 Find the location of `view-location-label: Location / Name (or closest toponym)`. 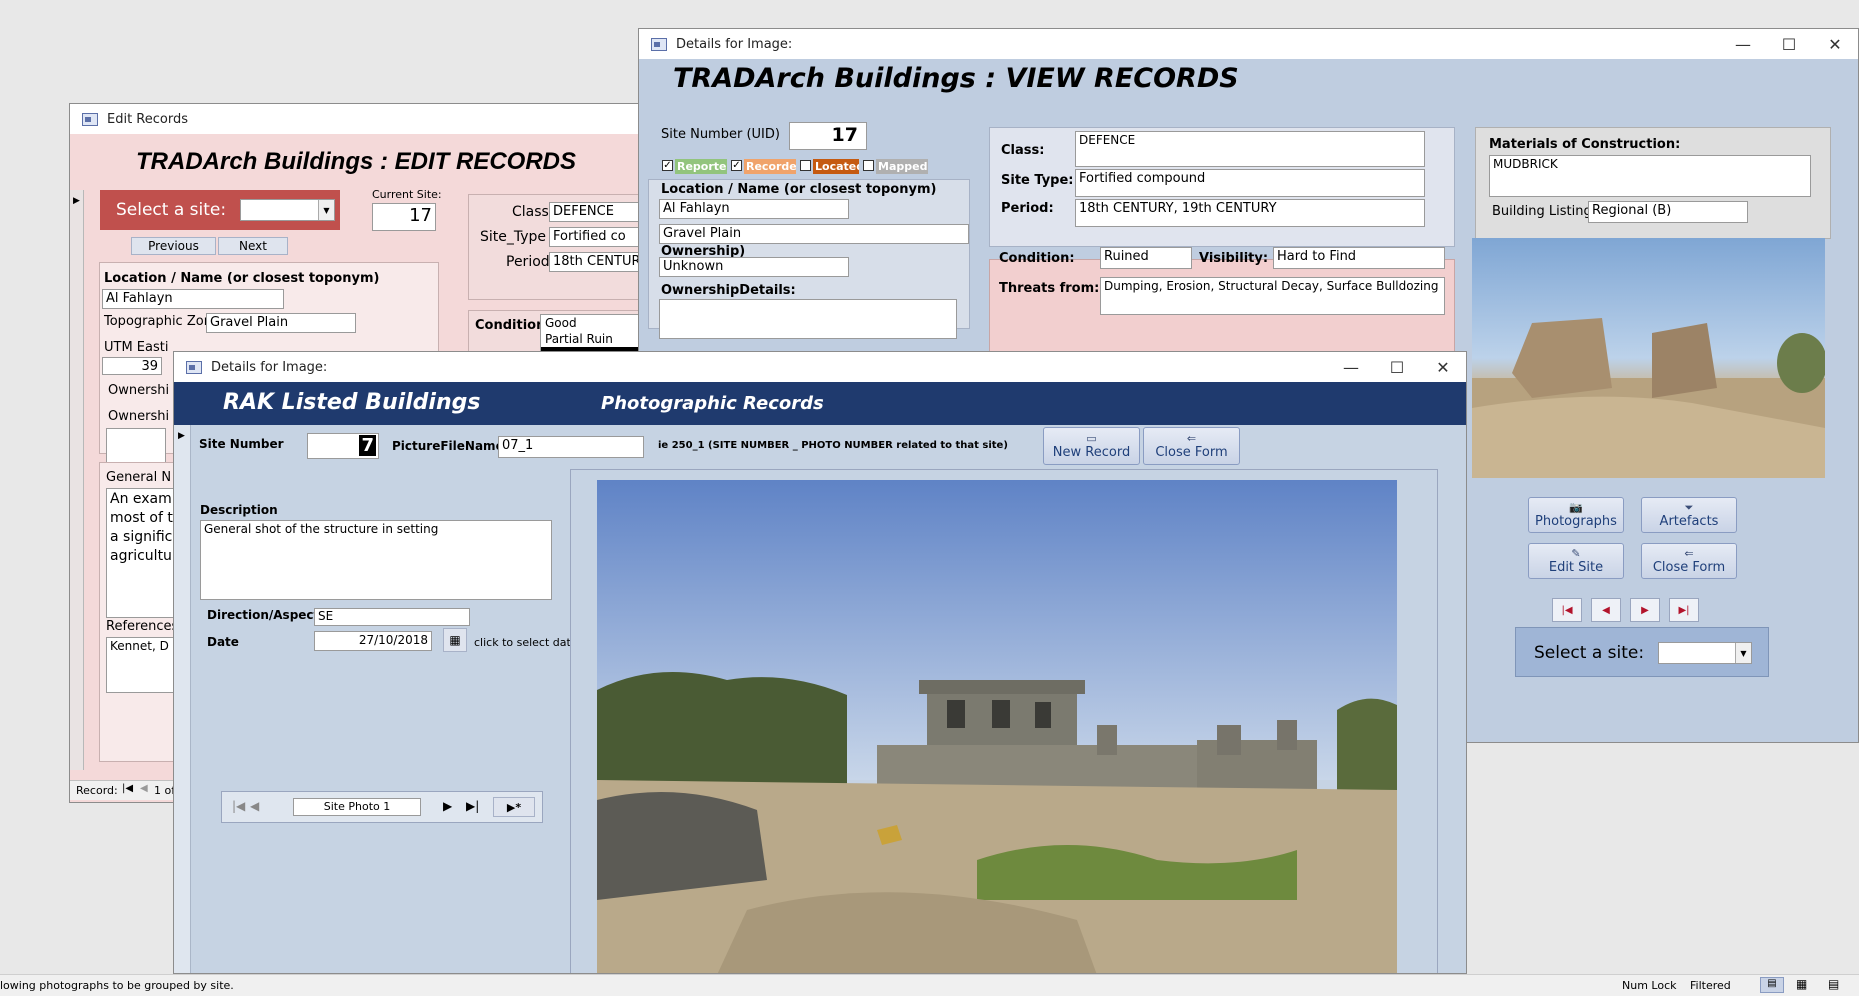

view-location-label: Location / Name (or closest toponym) is located at coordinates (799, 189).